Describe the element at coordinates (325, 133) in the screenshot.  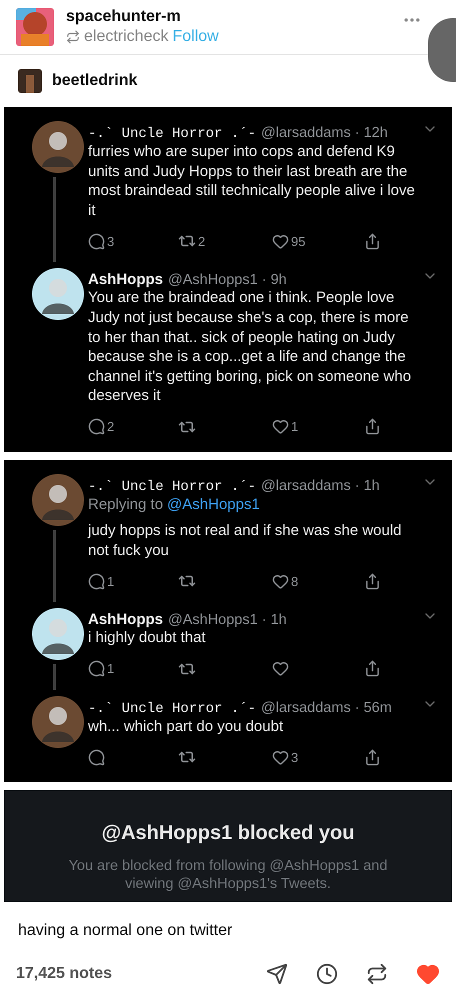
I see `handle-and-time: @larsaddams · 12h` at that location.